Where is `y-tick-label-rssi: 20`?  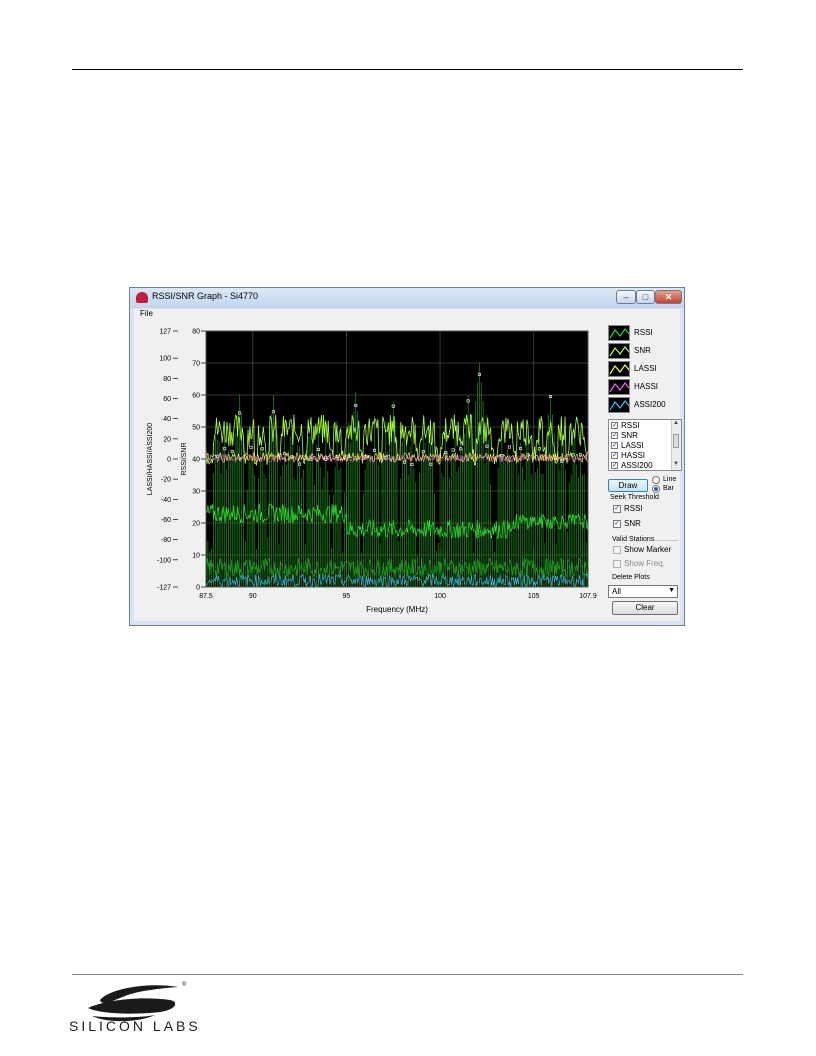
y-tick-label-rssi: 20 is located at coordinates (196, 524).